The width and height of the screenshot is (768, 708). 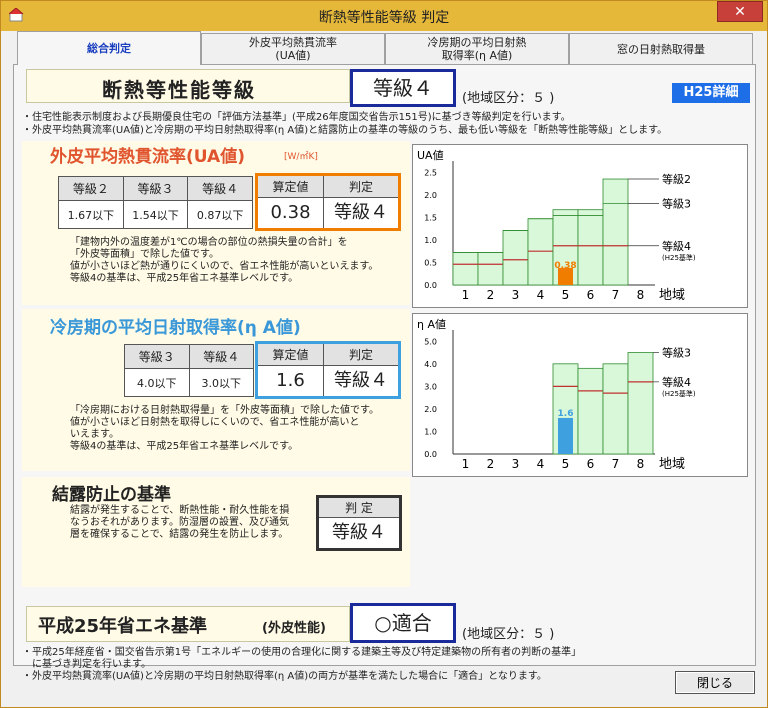 What do you see at coordinates (91, 188) in the screenshot?
I see `ua-header-grade2: 等級２` at bounding box center [91, 188].